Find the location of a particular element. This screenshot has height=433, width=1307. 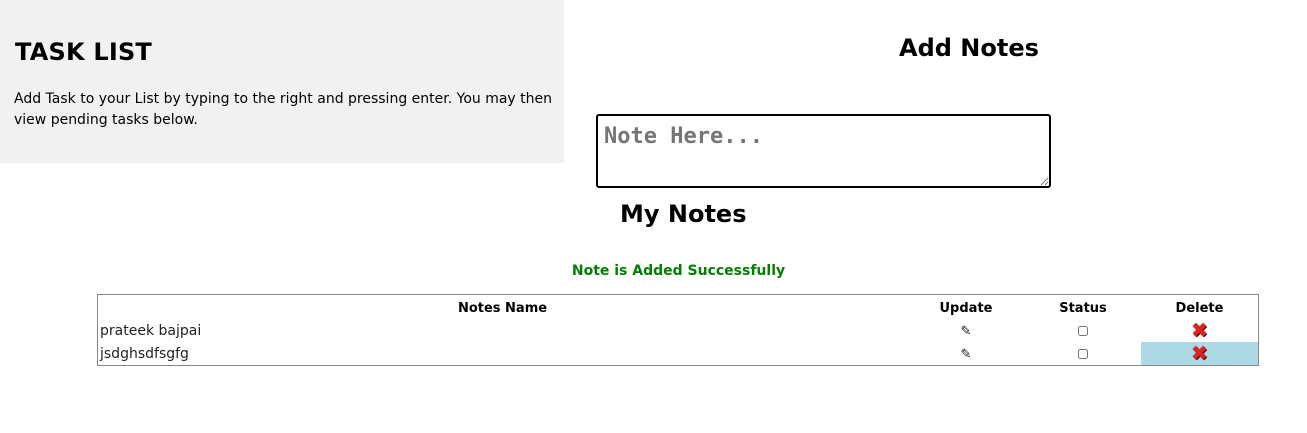

column-header-notes-name: Notes Name is located at coordinates (502, 308).